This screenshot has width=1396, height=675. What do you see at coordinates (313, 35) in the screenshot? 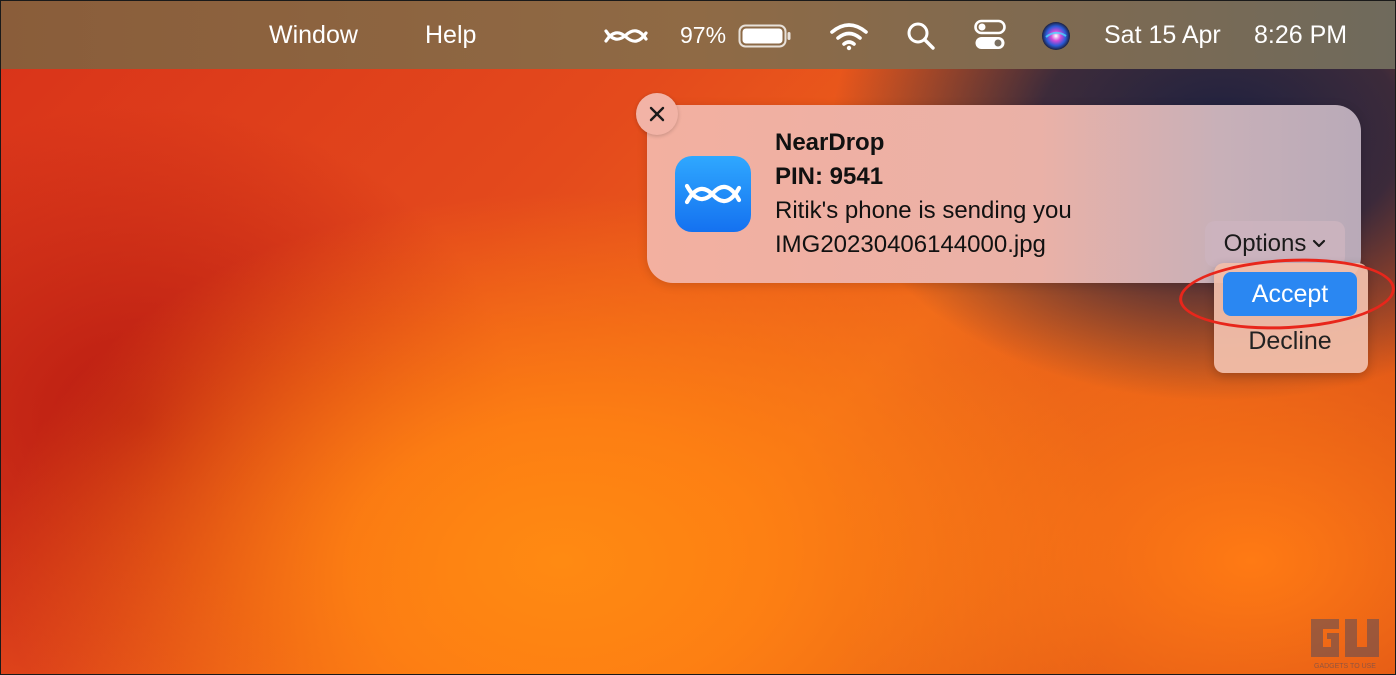
I see `menu-window: Window` at bounding box center [313, 35].